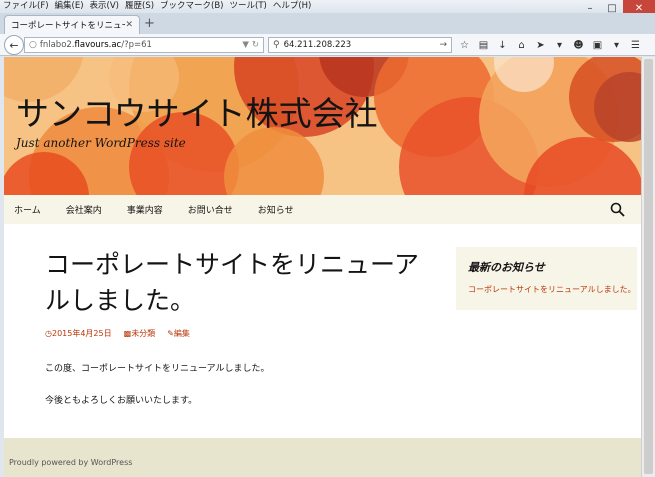  I want to click on search-icon, so click(617, 209).